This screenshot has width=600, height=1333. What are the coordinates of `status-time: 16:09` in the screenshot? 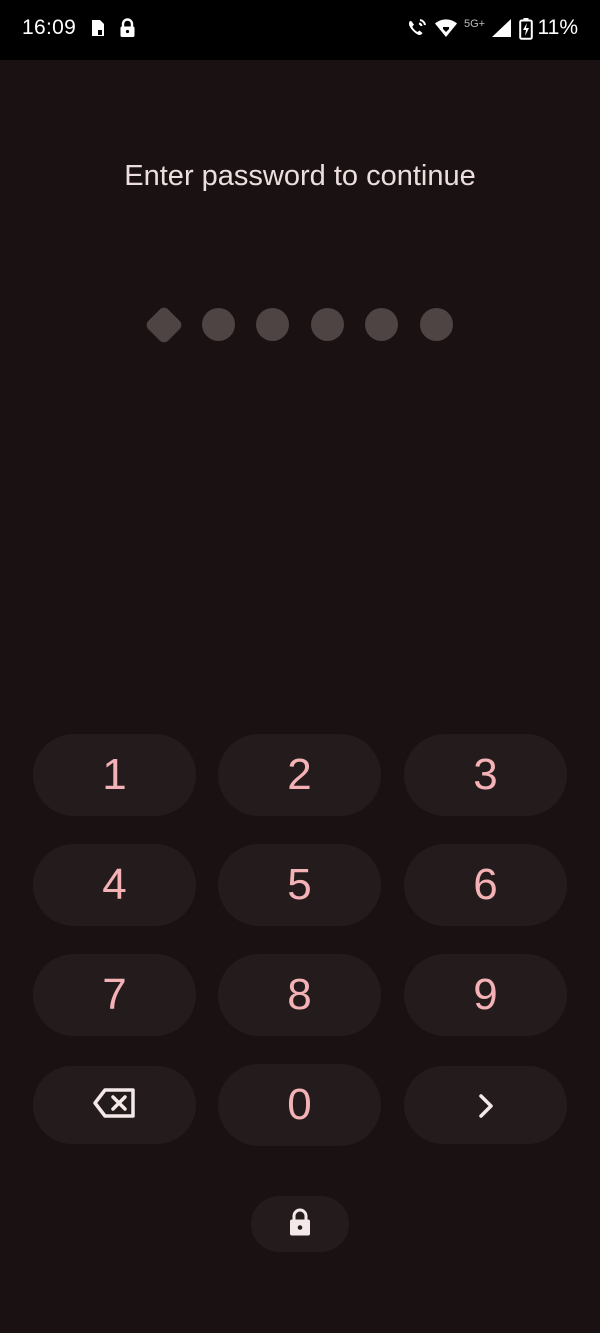 It's located at (49, 27).